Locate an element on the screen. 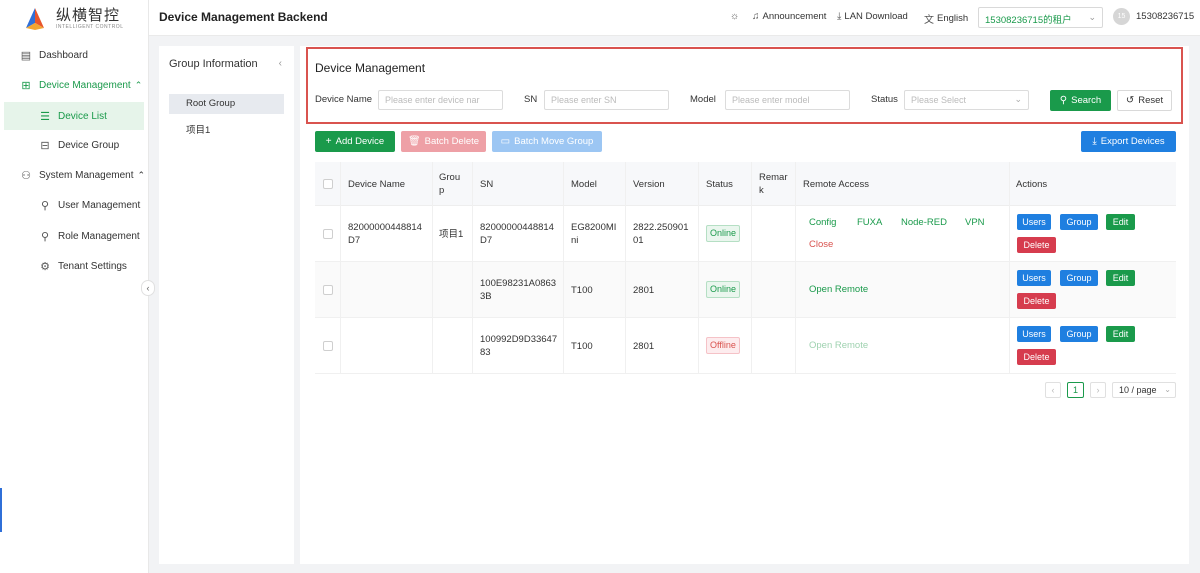  search-button: ⚲ Search is located at coordinates (1080, 100).